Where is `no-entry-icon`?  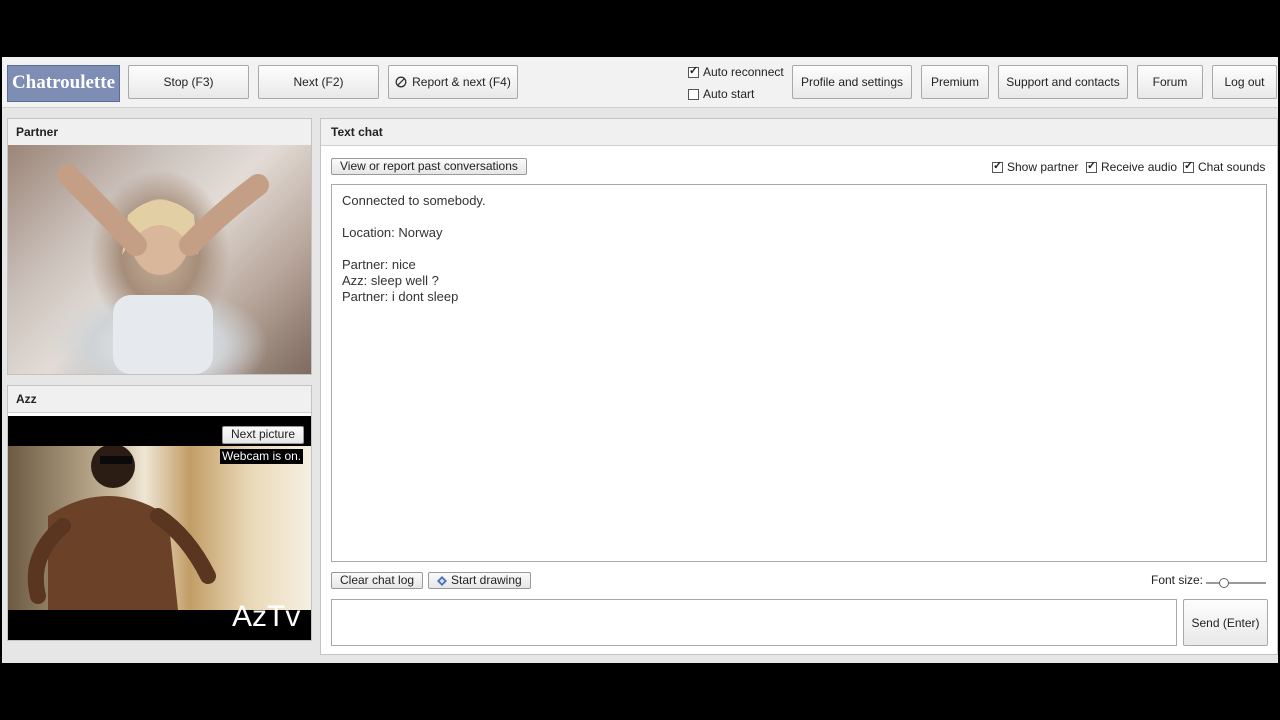
no-entry-icon is located at coordinates (401, 82).